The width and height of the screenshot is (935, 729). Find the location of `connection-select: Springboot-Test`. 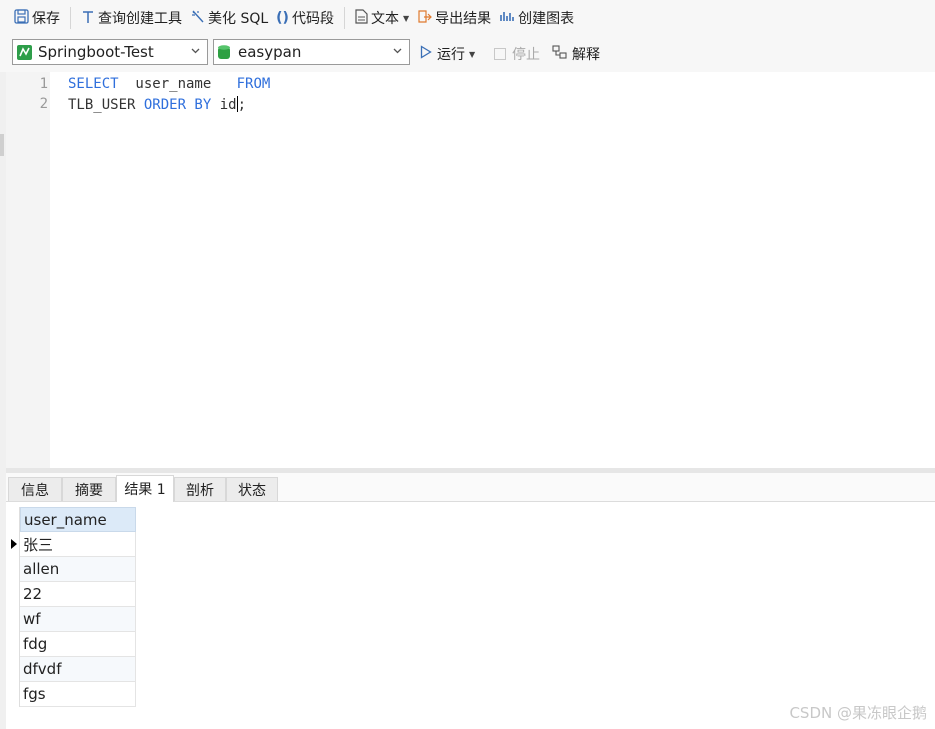

connection-select: Springboot-Test is located at coordinates (110, 52).